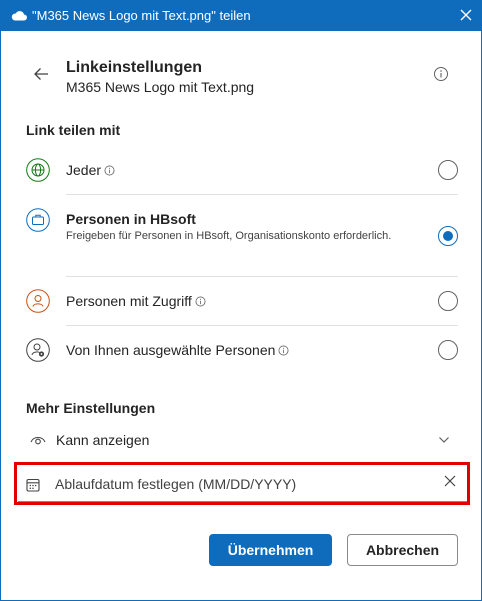  I want to click on back-arrow-icon, so click(41, 74).